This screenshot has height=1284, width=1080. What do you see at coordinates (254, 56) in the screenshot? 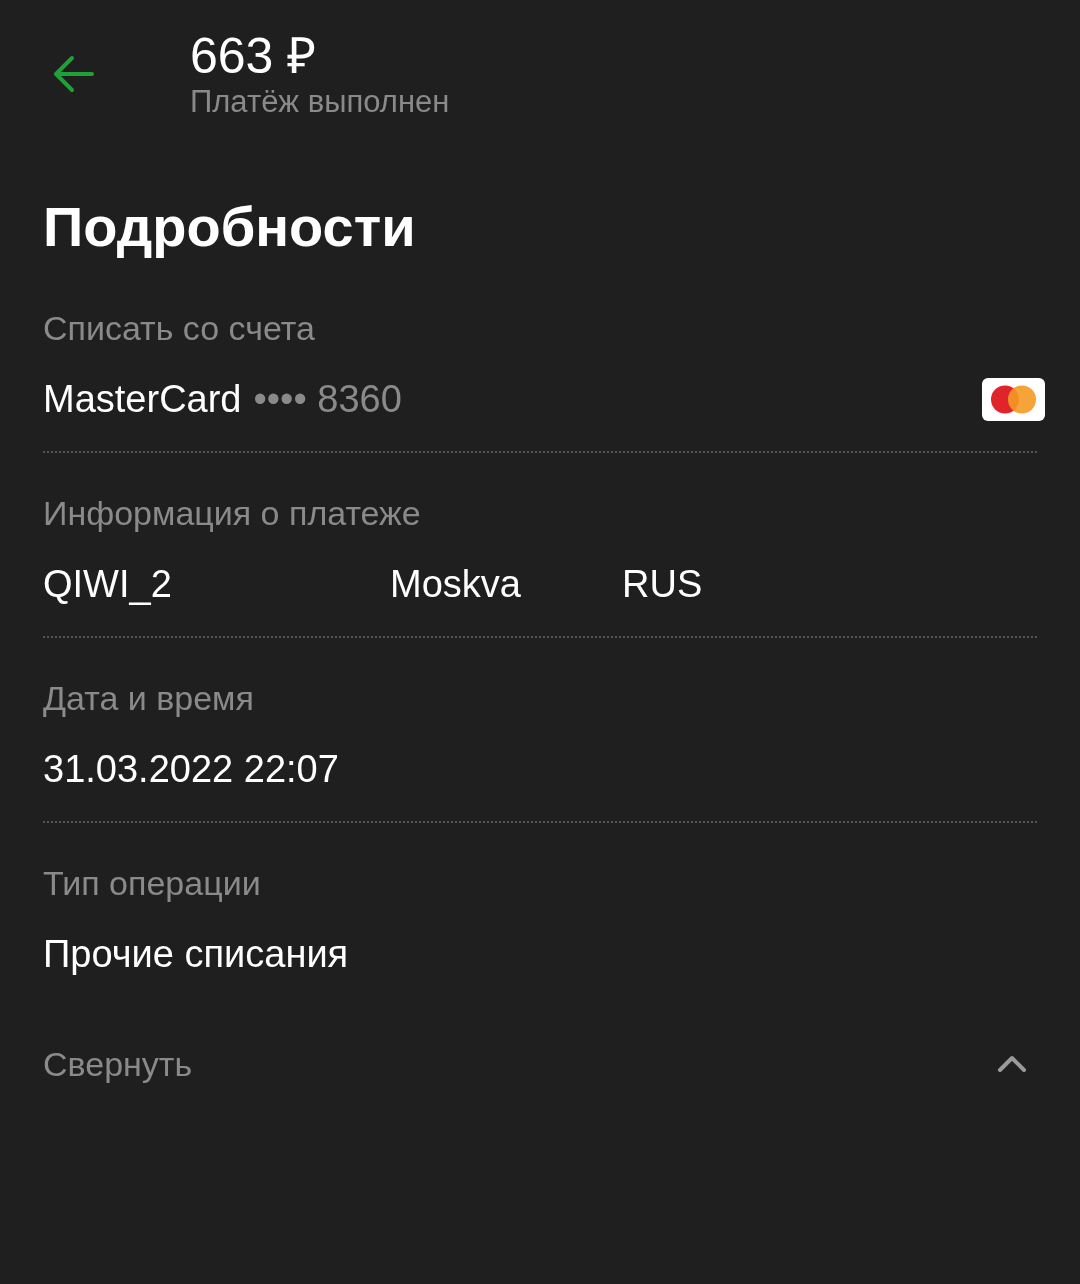
I see `payment-amount: 663 ₽` at bounding box center [254, 56].